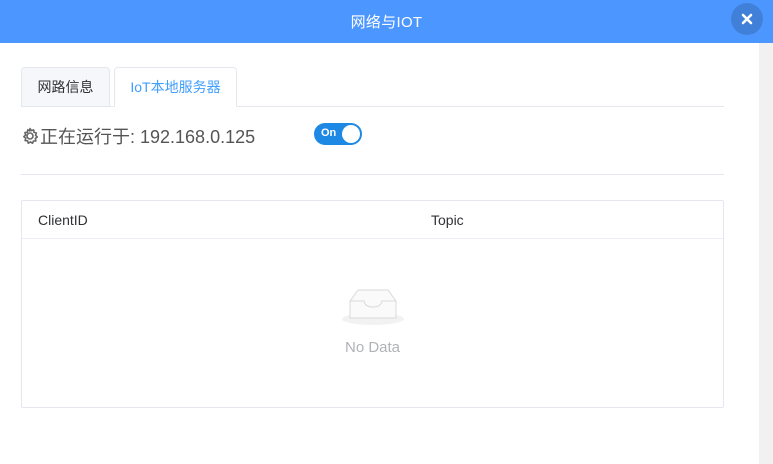  Describe the element at coordinates (148, 137) in the screenshot. I see `server-status-text: 正在运行于: 192.168.0.125` at that location.